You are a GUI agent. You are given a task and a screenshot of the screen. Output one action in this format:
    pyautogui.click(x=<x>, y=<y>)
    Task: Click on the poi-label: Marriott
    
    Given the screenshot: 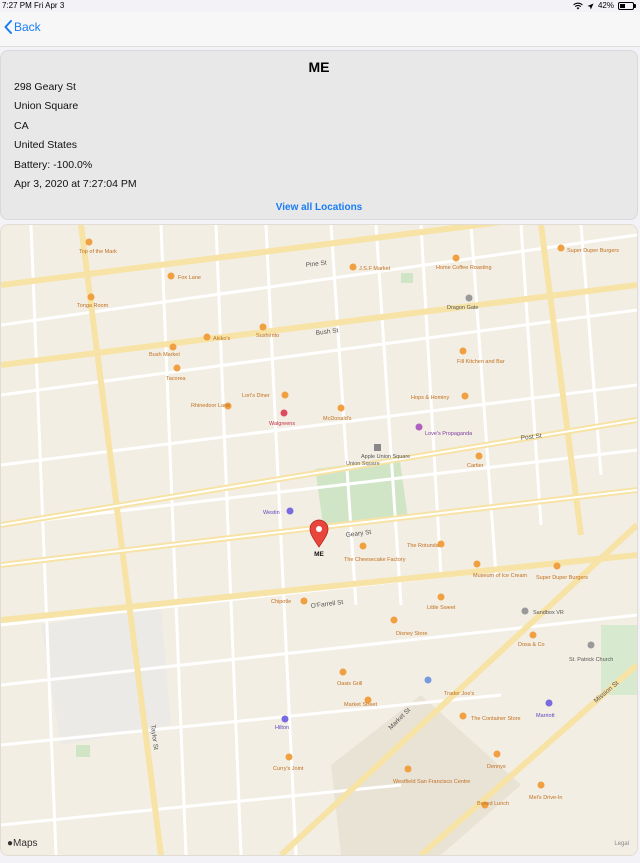 What is the action you would take?
    pyautogui.click(x=545, y=716)
    